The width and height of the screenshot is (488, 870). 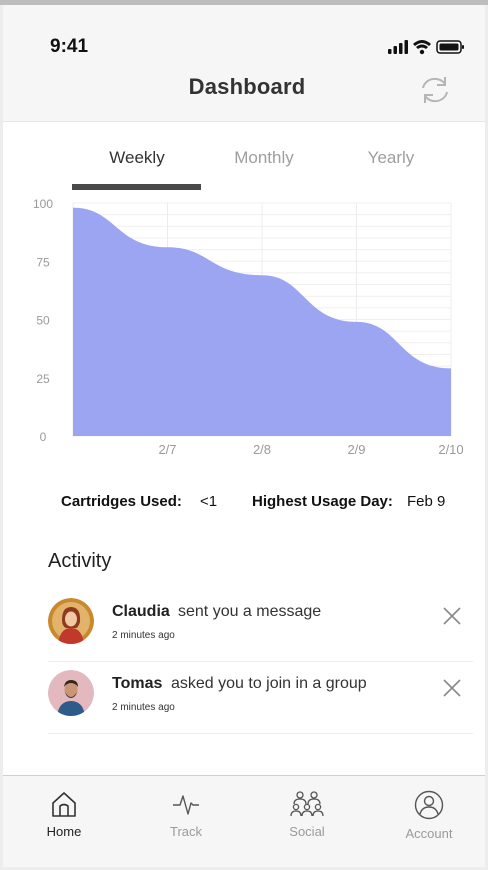 I want to click on tab-monthly: Monthly, so click(x=264, y=158).